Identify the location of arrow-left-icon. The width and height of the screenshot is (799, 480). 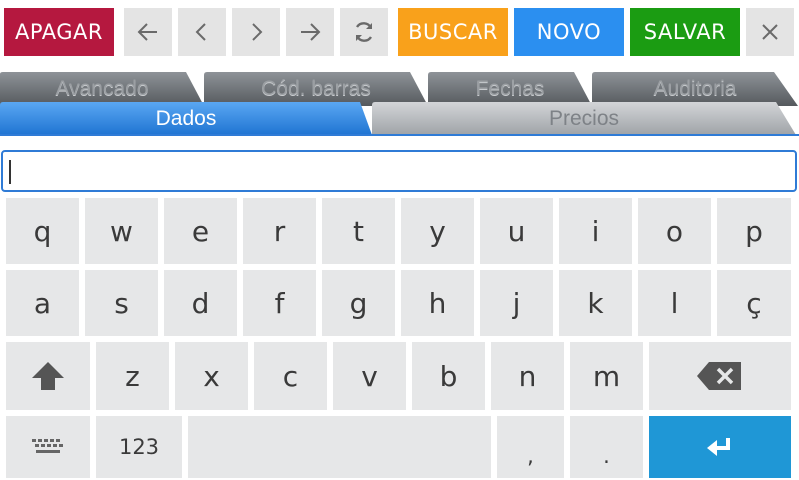
(147, 32).